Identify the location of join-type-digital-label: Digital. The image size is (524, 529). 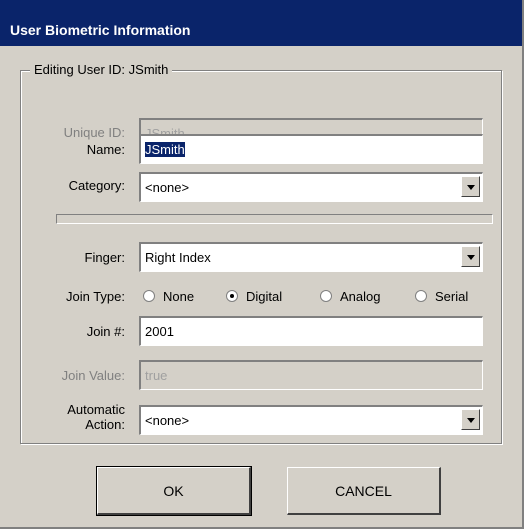
(264, 296).